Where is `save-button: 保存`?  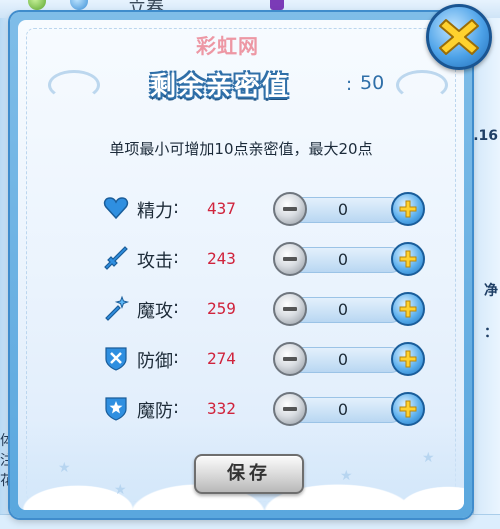 save-button: 保存 is located at coordinates (249, 474).